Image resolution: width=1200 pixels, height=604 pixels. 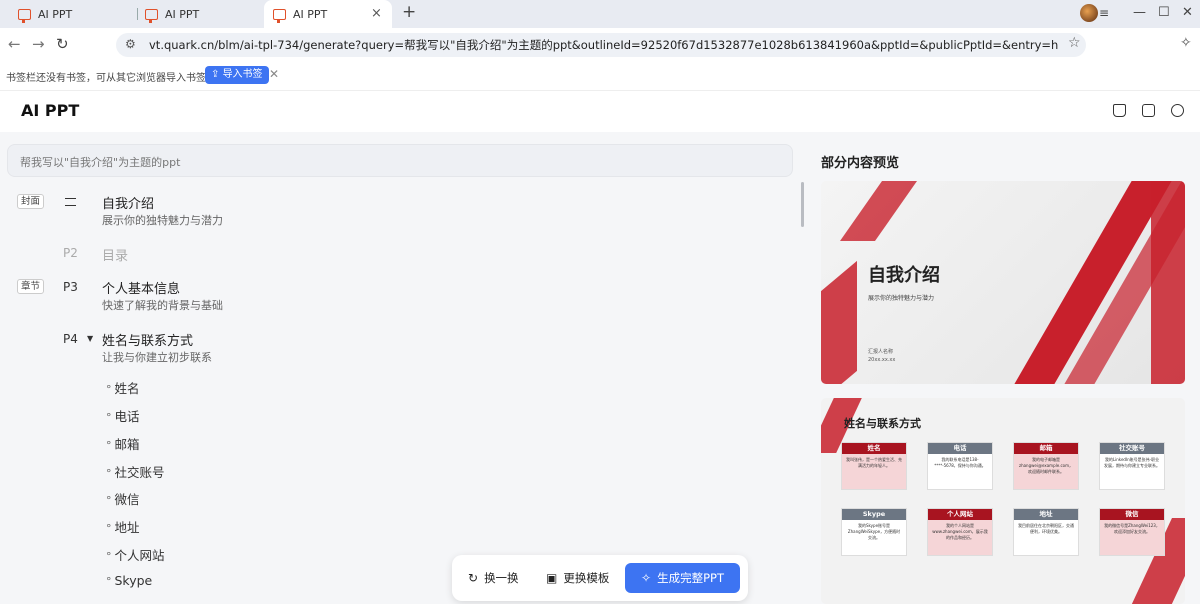 What do you see at coordinates (237, 75) in the screenshot?
I see `import-bookmarks-button: ⇪ 导入书签` at bounding box center [237, 75].